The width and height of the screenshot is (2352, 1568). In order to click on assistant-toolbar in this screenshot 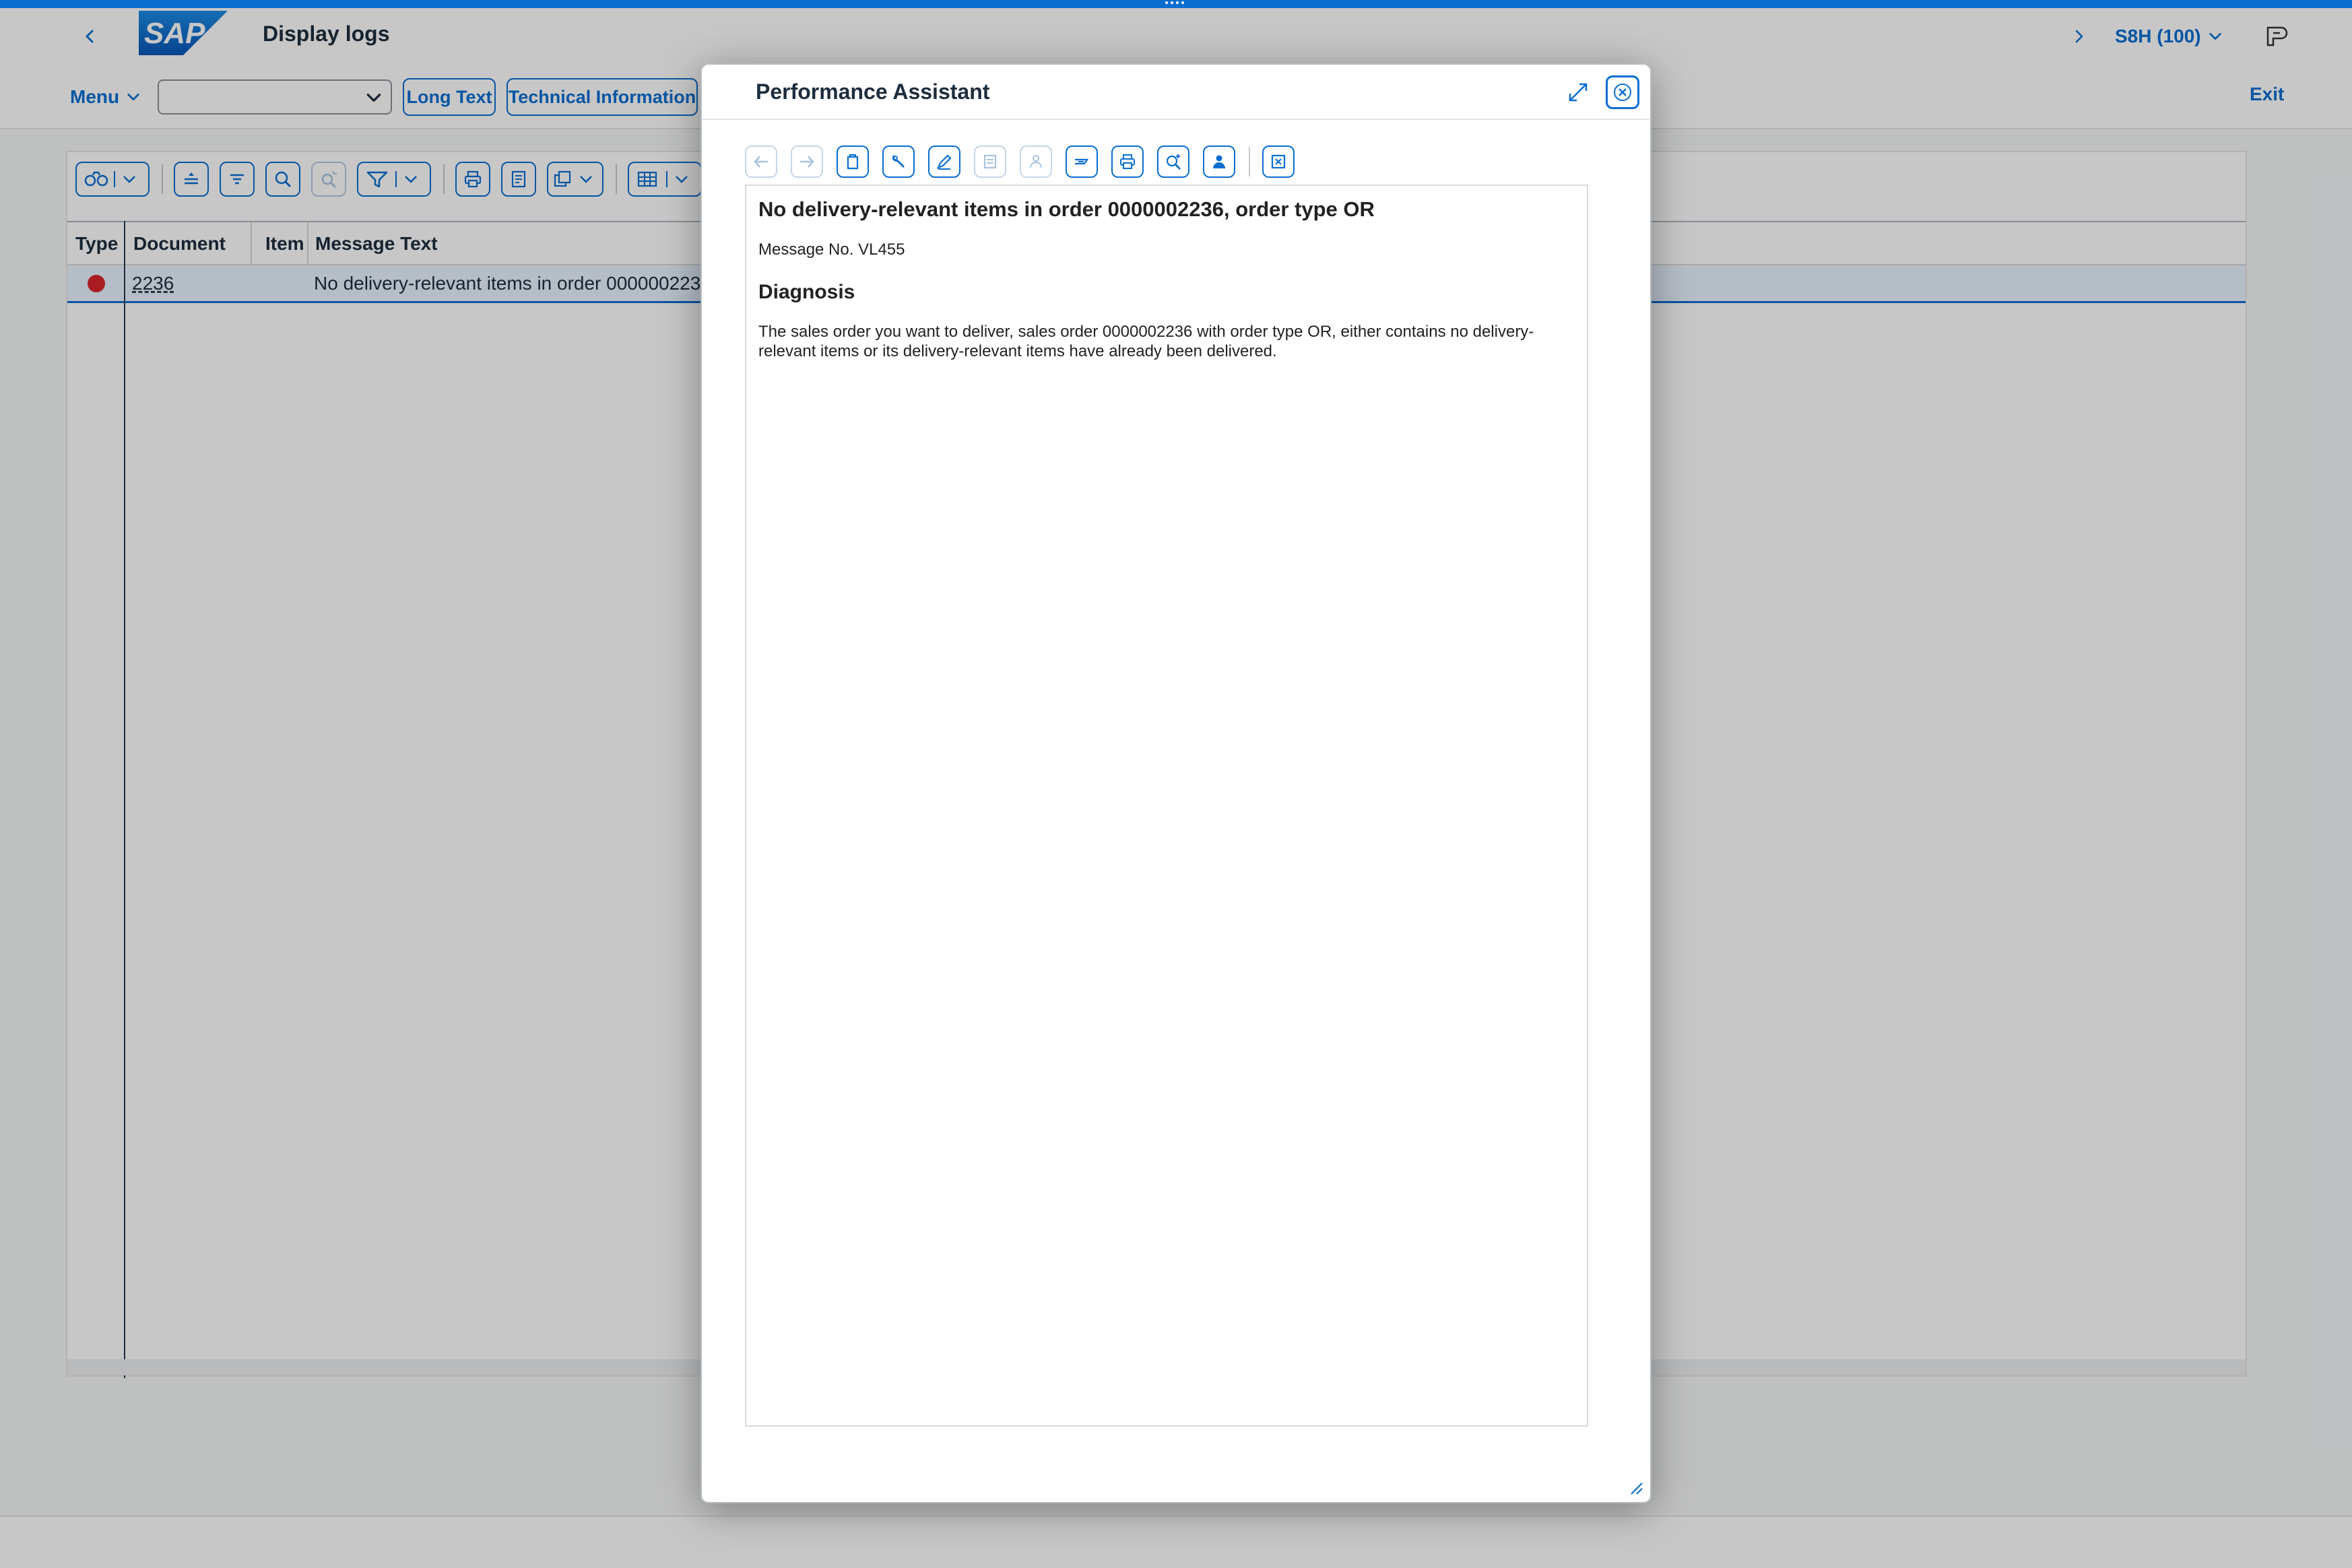, I will do `click(1183, 163)`.